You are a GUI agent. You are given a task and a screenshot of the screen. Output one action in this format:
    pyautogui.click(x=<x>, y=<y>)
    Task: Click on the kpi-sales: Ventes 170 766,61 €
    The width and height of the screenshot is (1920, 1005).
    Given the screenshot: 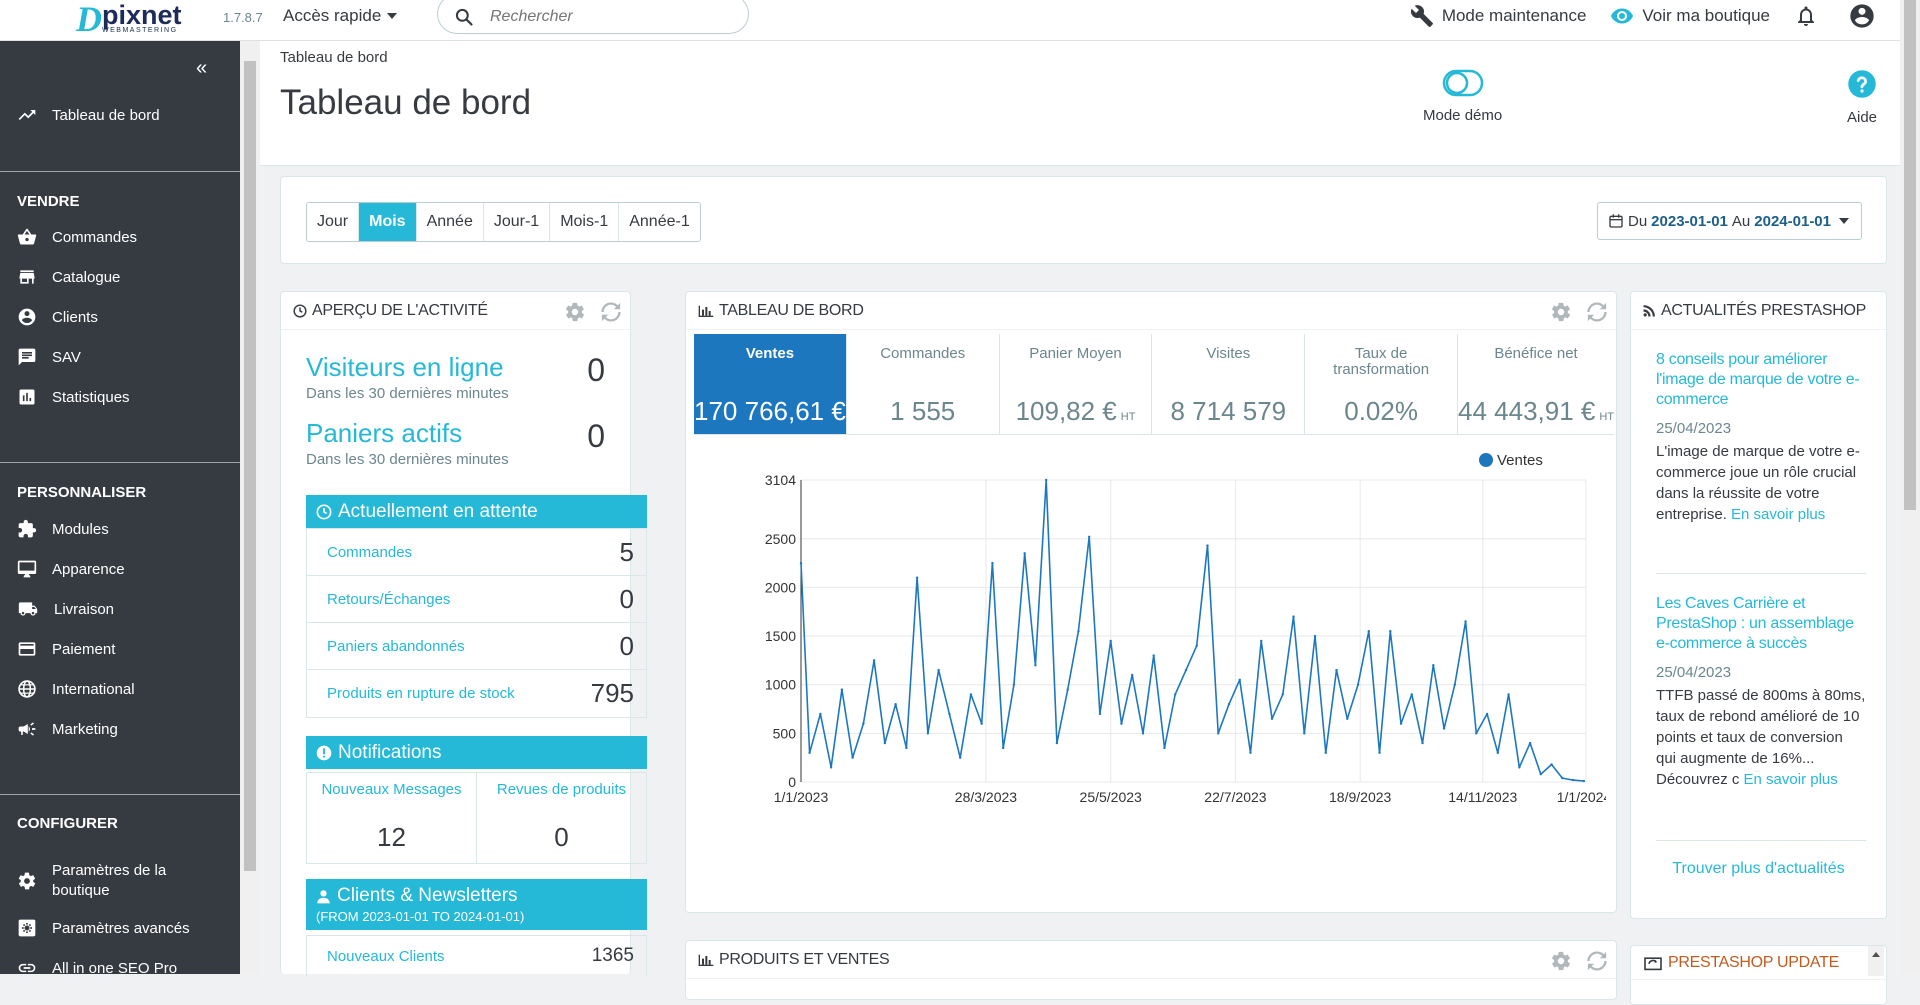 What is the action you would take?
    pyautogui.click(x=770, y=384)
    